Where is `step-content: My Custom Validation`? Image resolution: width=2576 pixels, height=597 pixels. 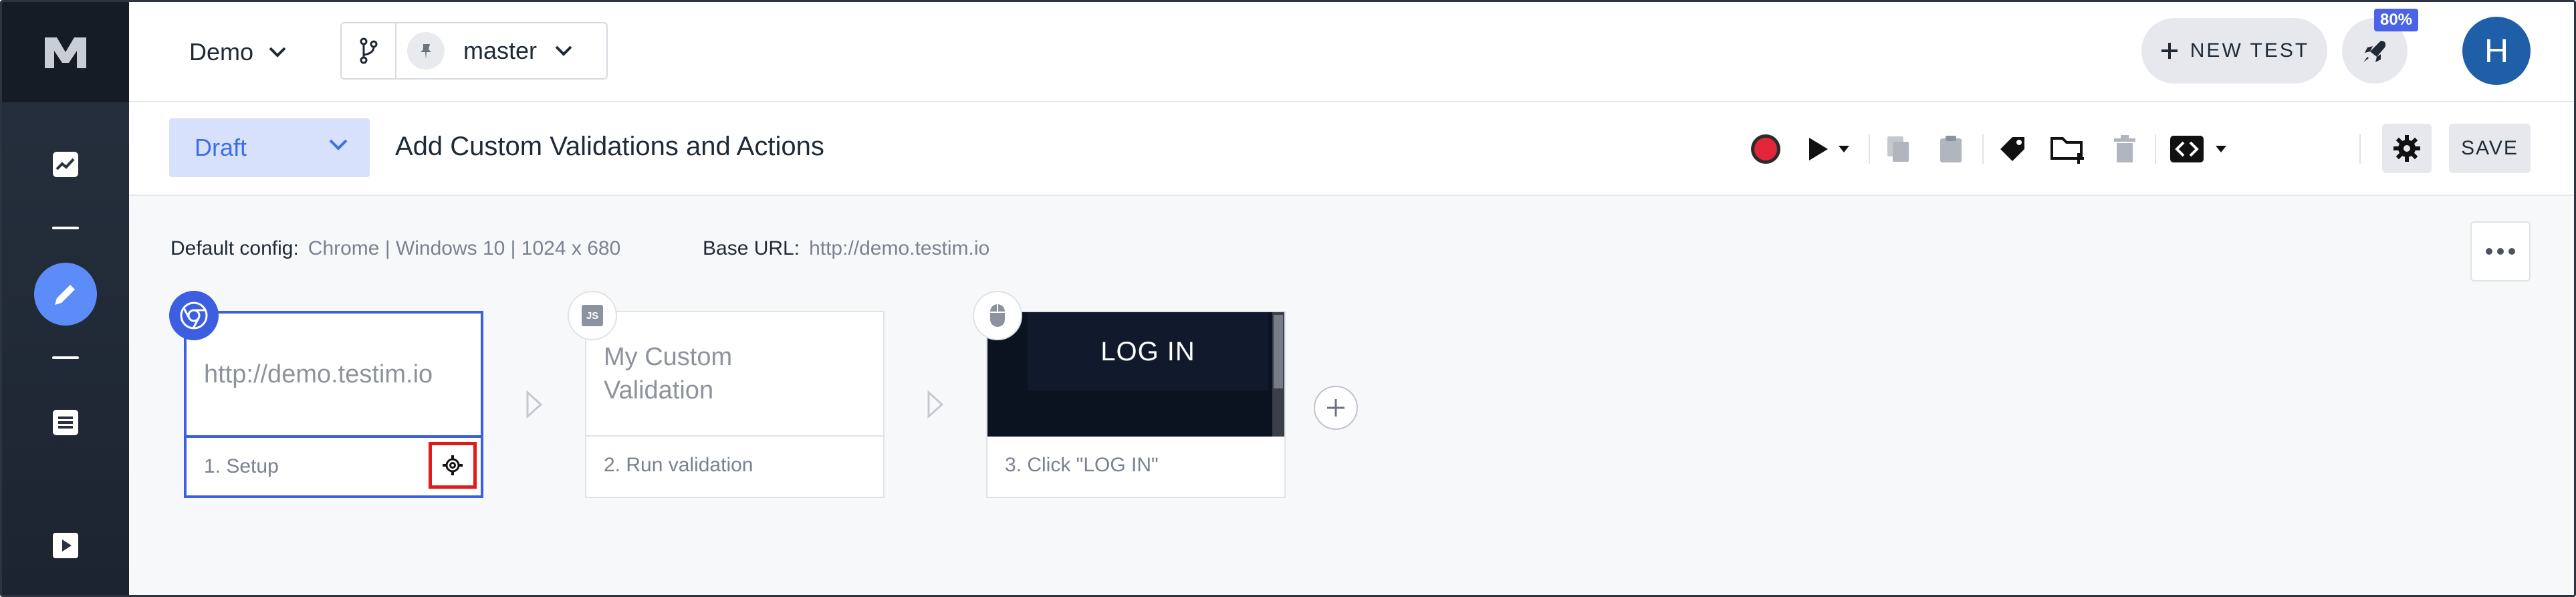 step-content: My Custom Validation is located at coordinates (734, 375).